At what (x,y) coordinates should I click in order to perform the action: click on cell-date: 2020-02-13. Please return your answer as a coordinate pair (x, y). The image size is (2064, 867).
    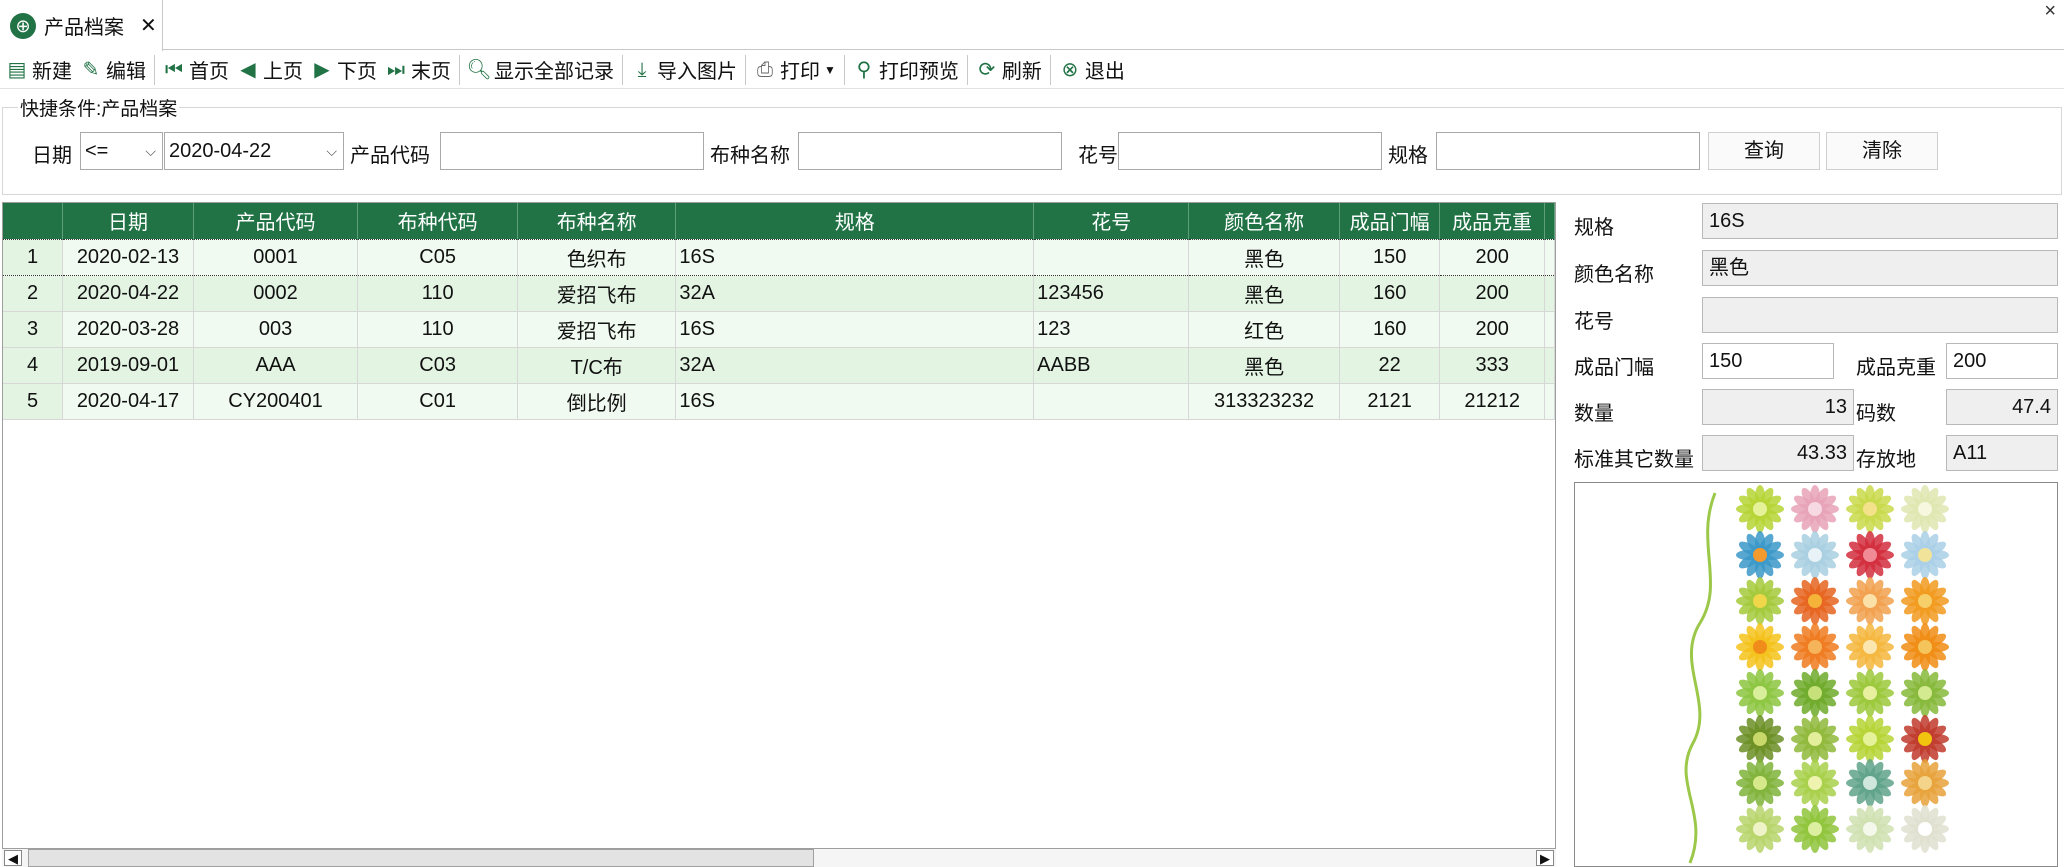
    Looking at the image, I should click on (128, 257).